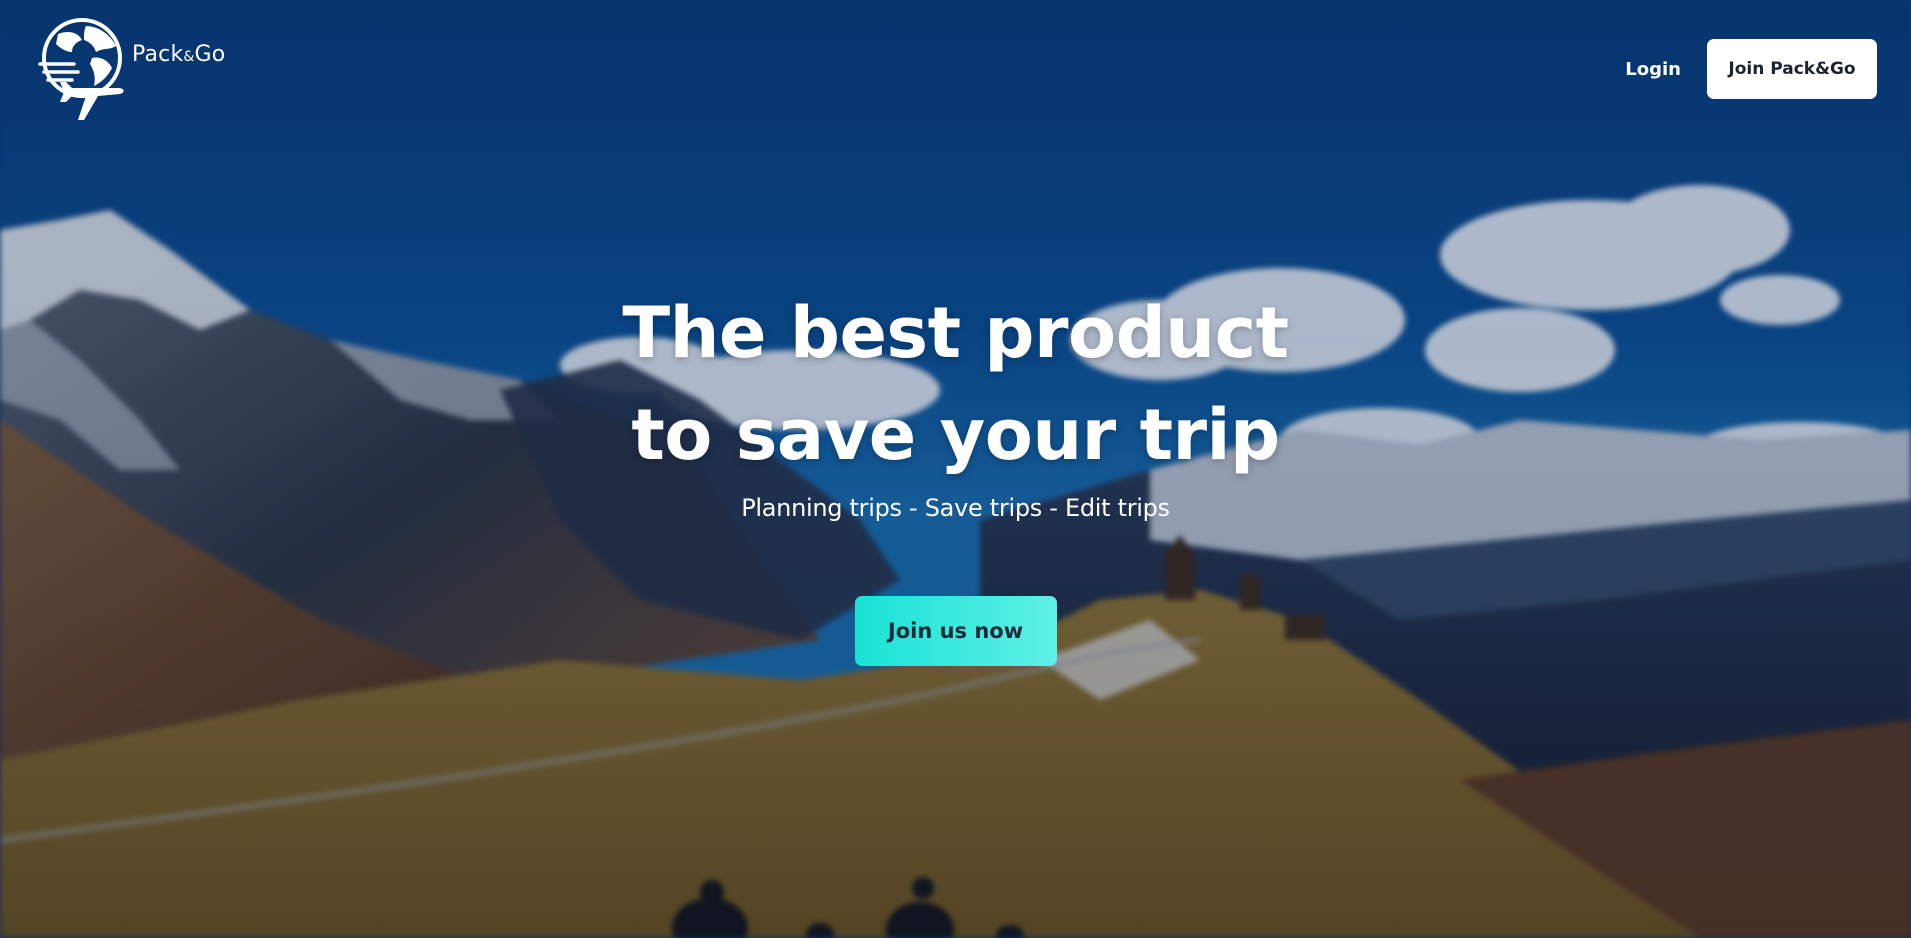 The width and height of the screenshot is (1911, 938). What do you see at coordinates (1653, 69) in the screenshot?
I see `login-link: Login` at bounding box center [1653, 69].